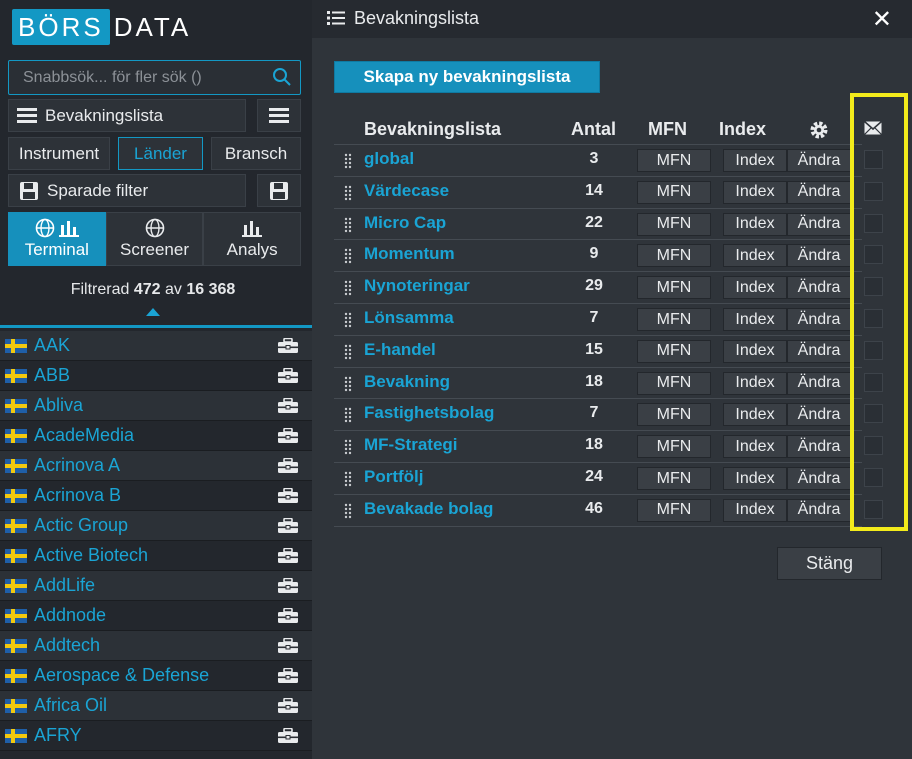  I want to click on tab-terminal: Terminal, so click(57, 239).